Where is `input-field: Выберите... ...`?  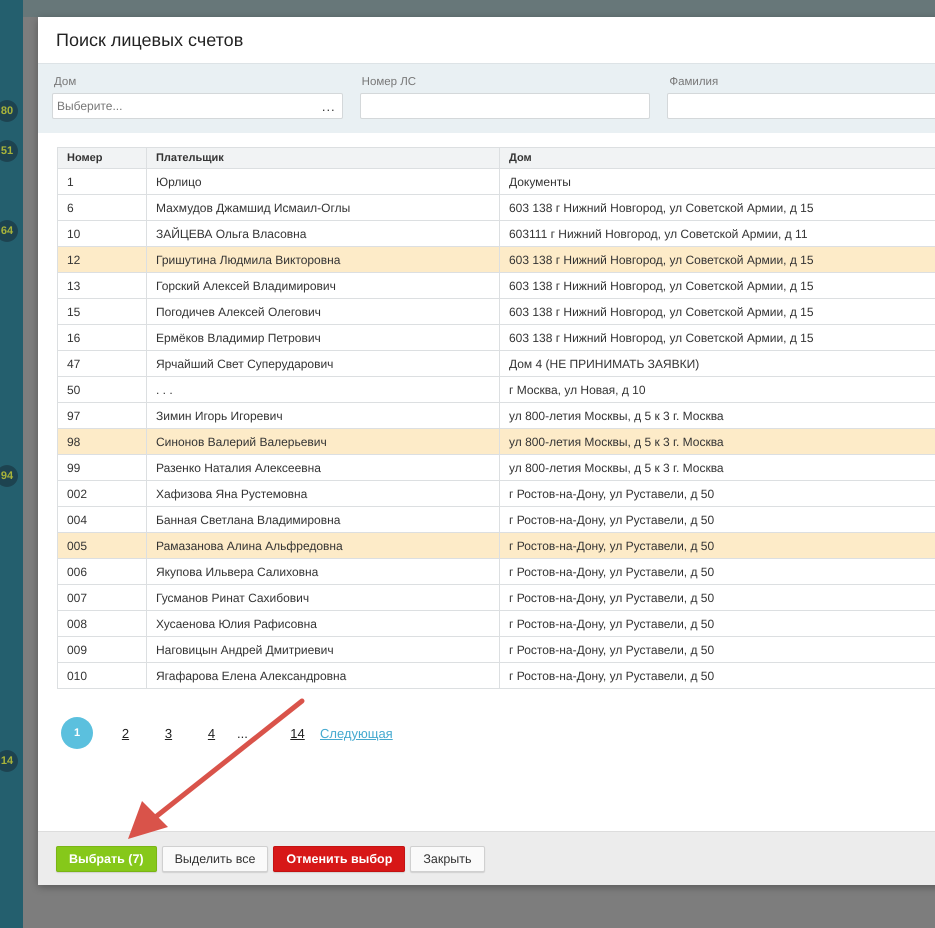 input-field: Выберите... ... is located at coordinates (197, 106).